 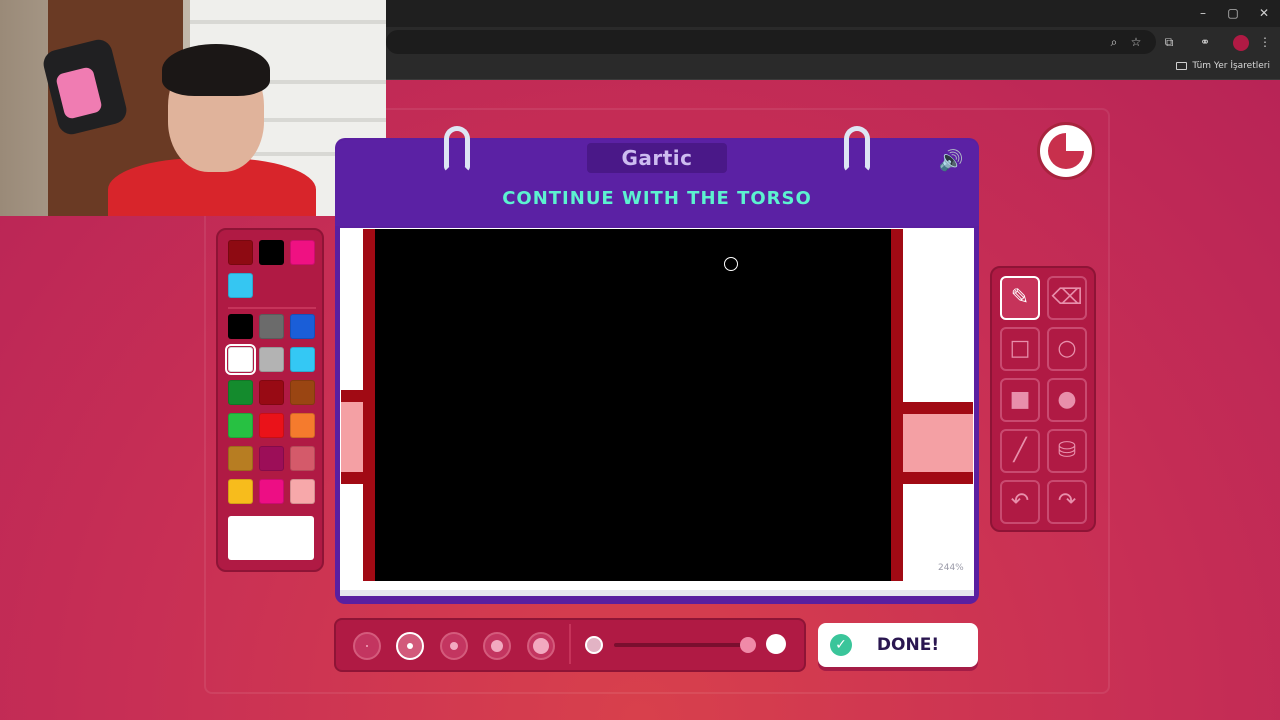 I want to click on folder-icon, so click(x=1182, y=66).